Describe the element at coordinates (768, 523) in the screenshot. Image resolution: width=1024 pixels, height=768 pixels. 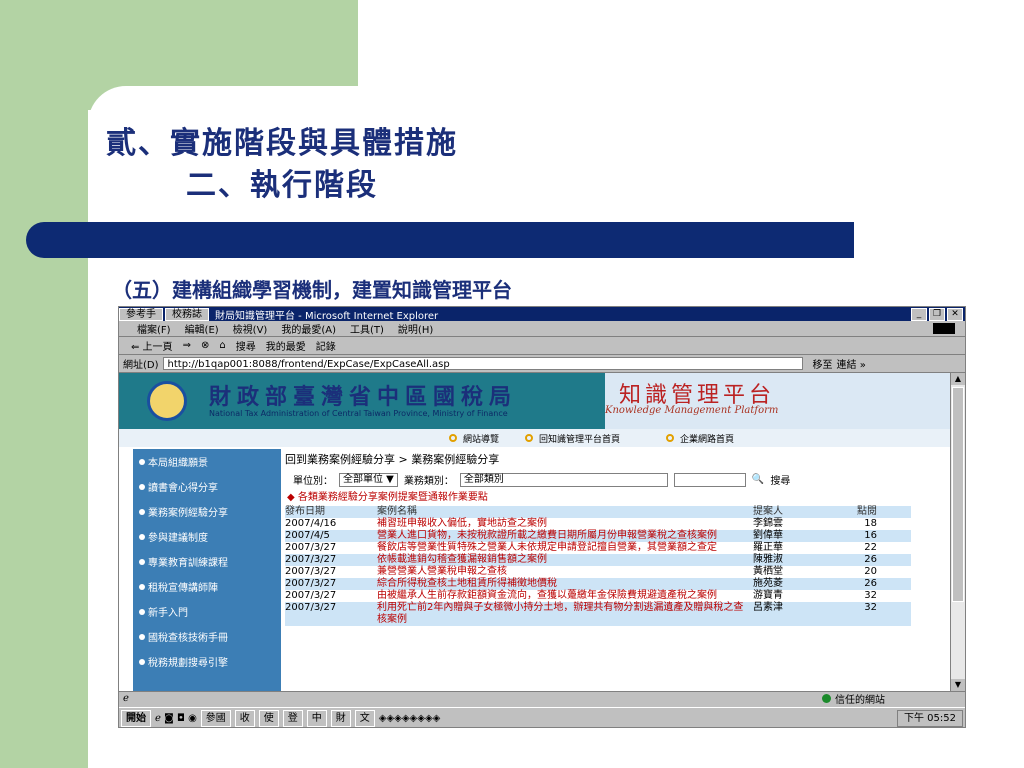
I see `row-proposer: 李錦雲` at that location.